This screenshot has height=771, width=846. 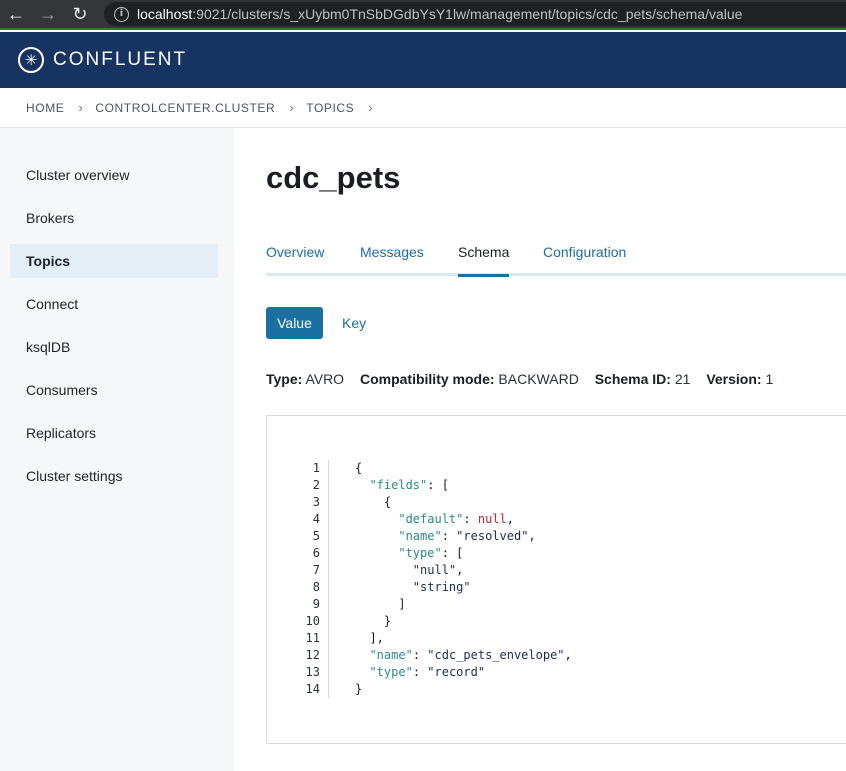 I want to click on brand-name: CONFLUENT, so click(x=120, y=60).